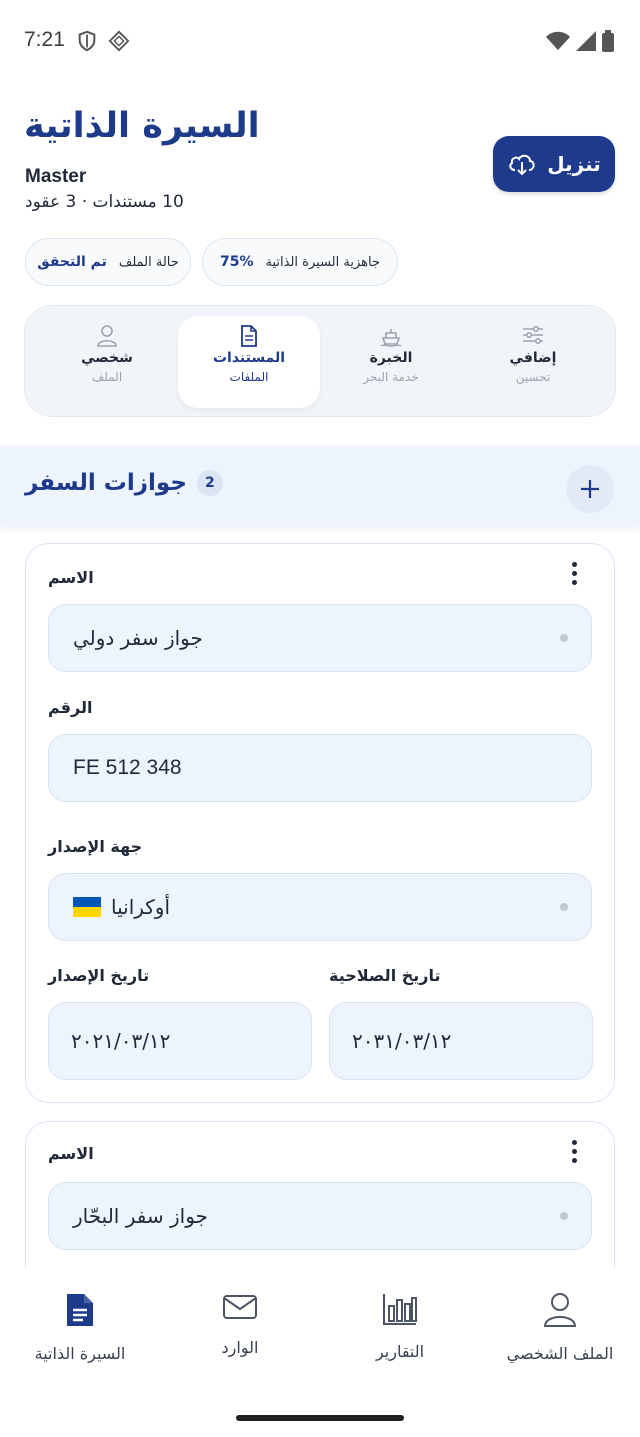 This screenshot has height=1437, width=640. What do you see at coordinates (87, 41) in the screenshot?
I see `shield-icon` at bounding box center [87, 41].